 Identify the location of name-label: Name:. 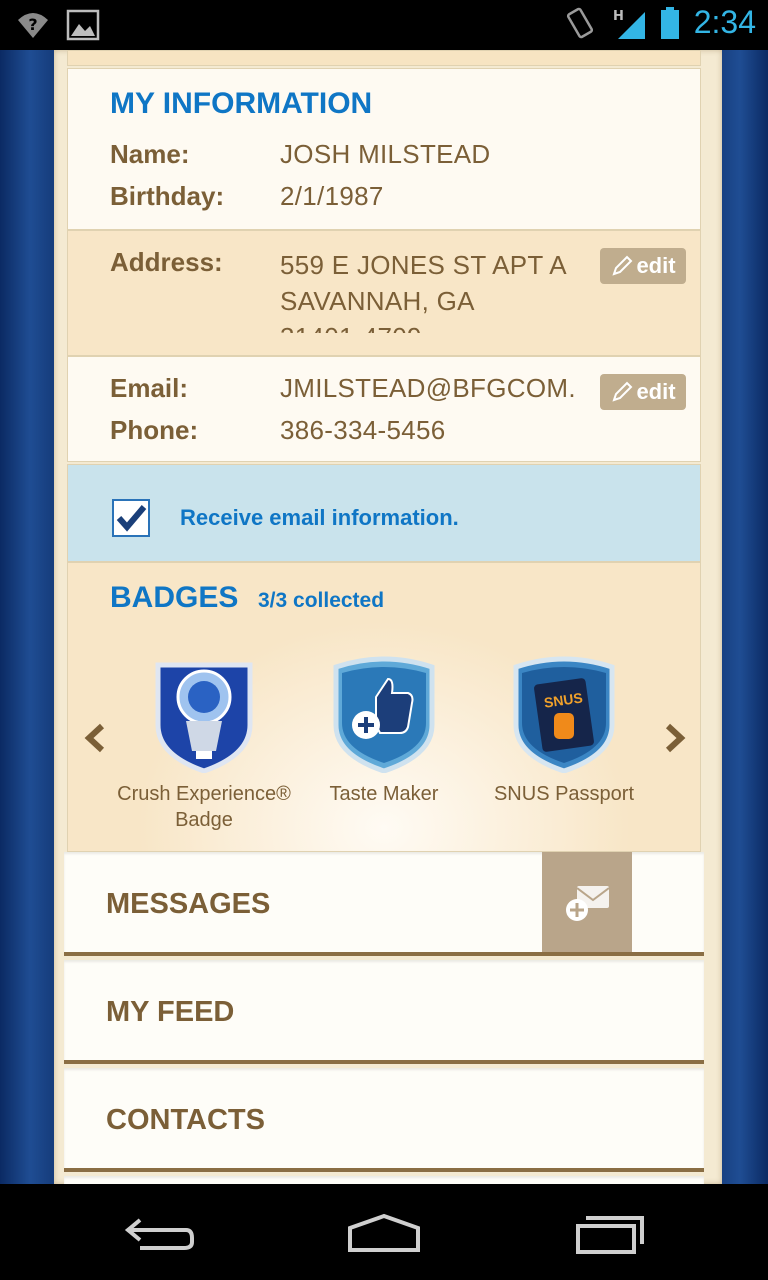
(150, 154).